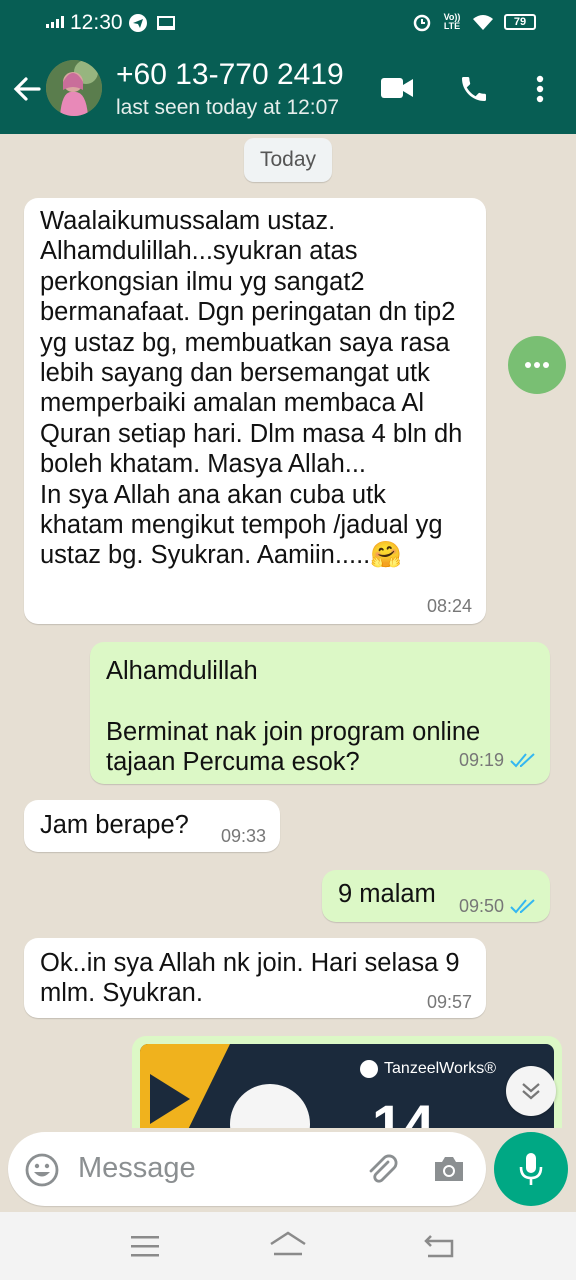  I want to click on status-right-icons: Vo)) LTE 79, so click(474, 22).